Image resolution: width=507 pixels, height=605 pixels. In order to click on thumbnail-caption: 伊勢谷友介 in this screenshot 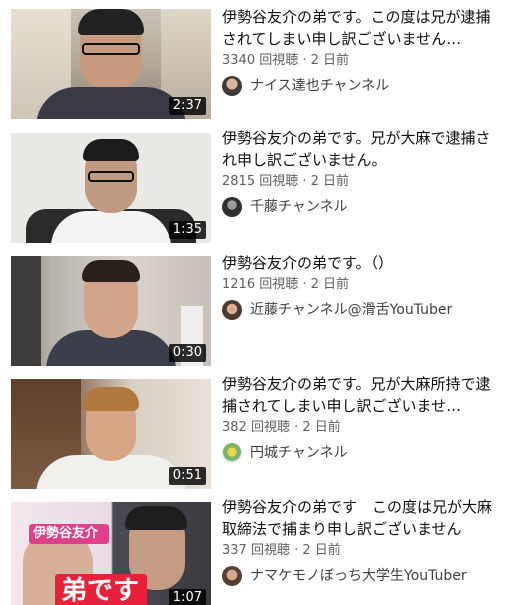, I will do `click(66, 533)`.